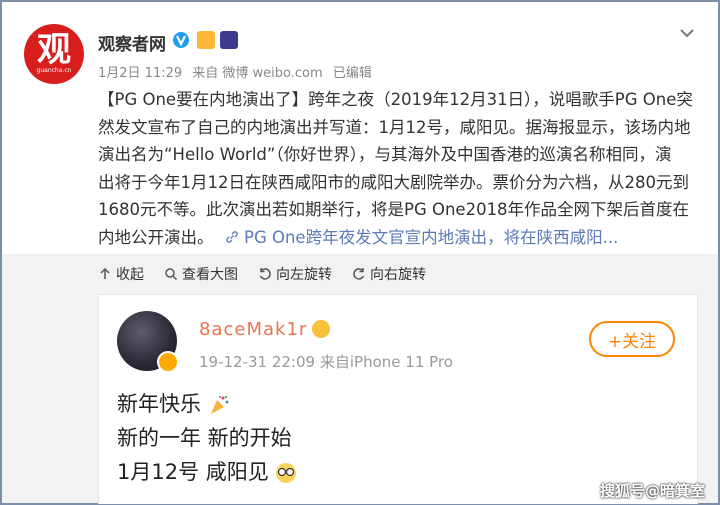 This screenshot has width=720, height=505. I want to click on repost-author-name: 8aceMak1r, so click(253, 329).